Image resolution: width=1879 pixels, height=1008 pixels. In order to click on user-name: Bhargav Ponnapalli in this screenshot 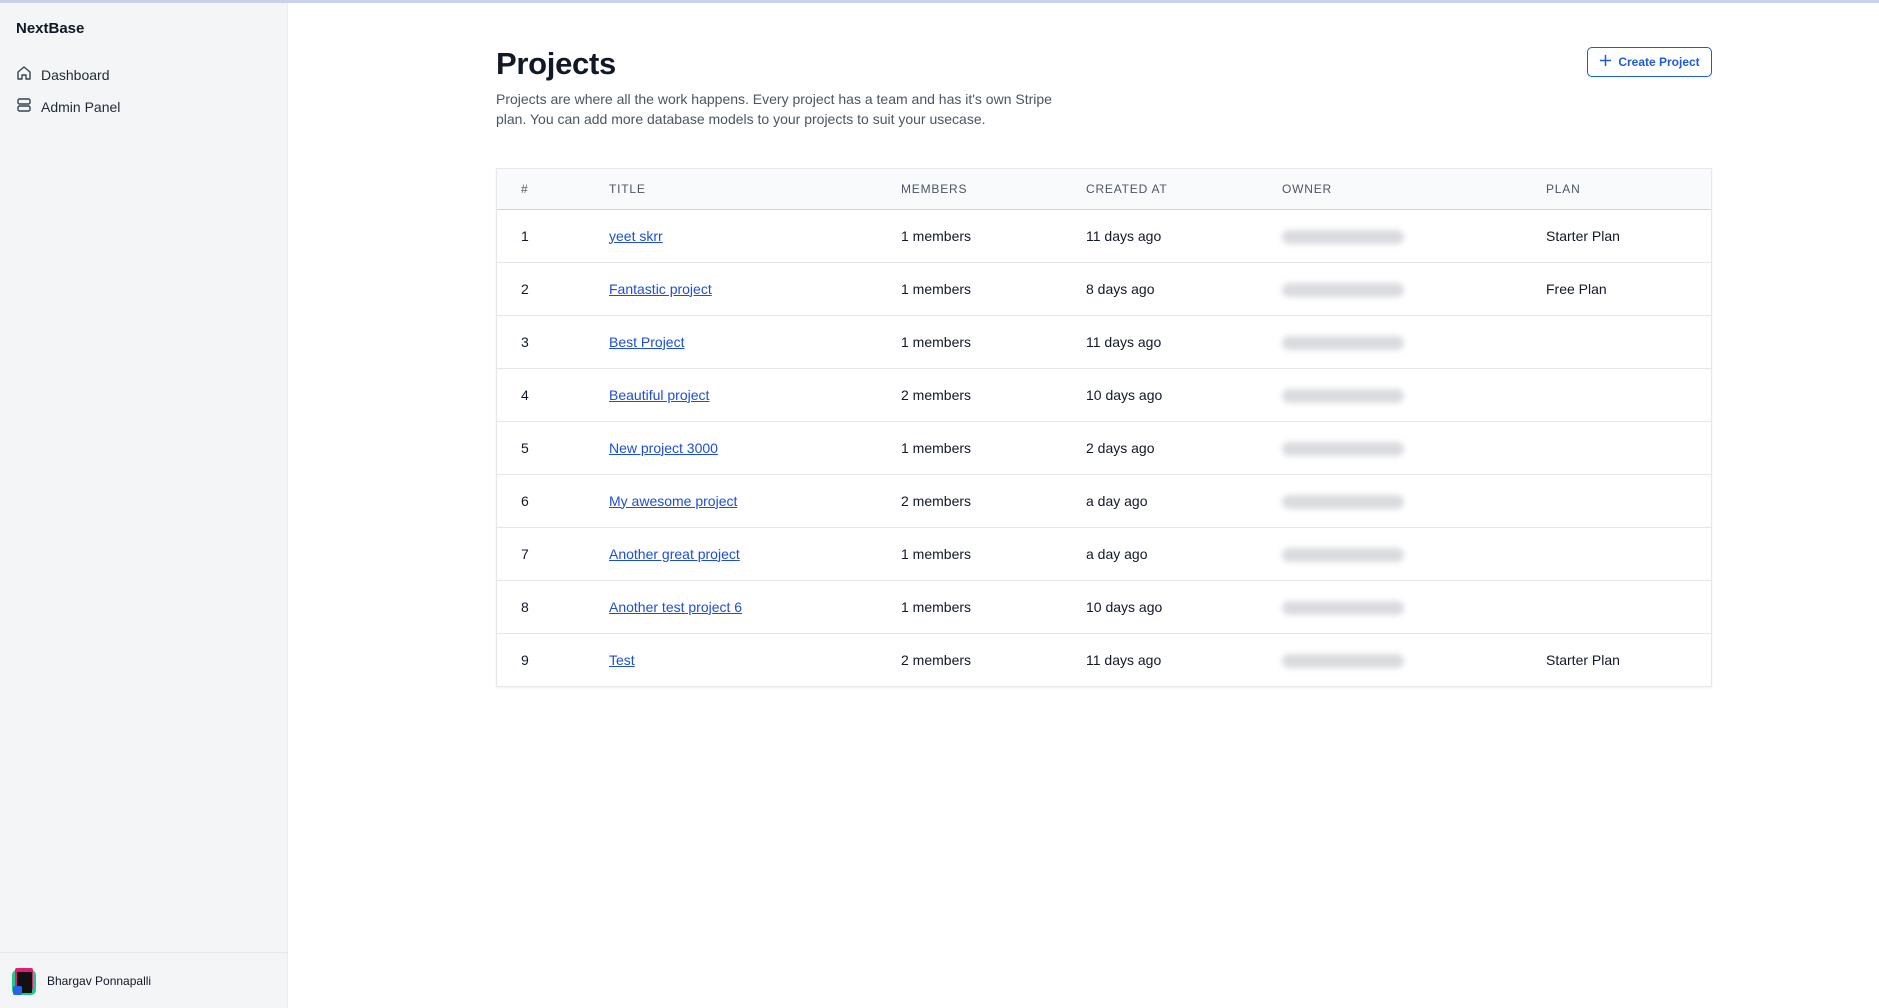, I will do `click(99, 980)`.